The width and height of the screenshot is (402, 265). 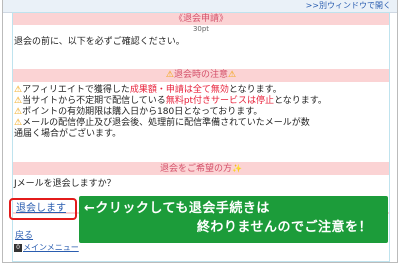 What do you see at coordinates (148, 90) in the screenshot?
I see `notice-item: ⚠アフィリエイトで獲得した成果額・申請は全て無効となります。` at bounding box center [148, 90].